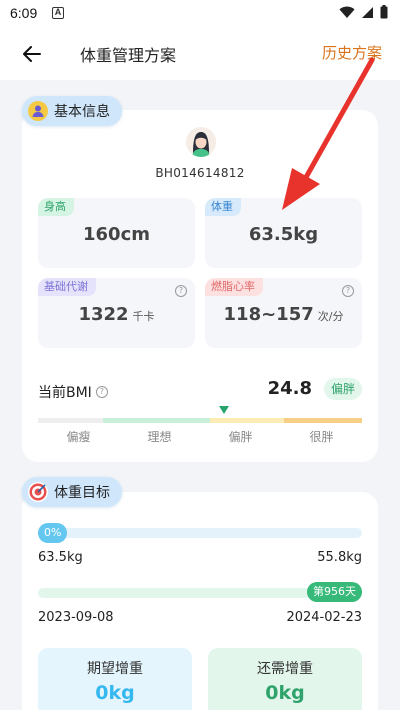 The image size is (400, 710). What do you see at coordinates (67, 287) in the screenshot?
I see `bmr-tag: 基础代谢` at bounding box center [67, 287].